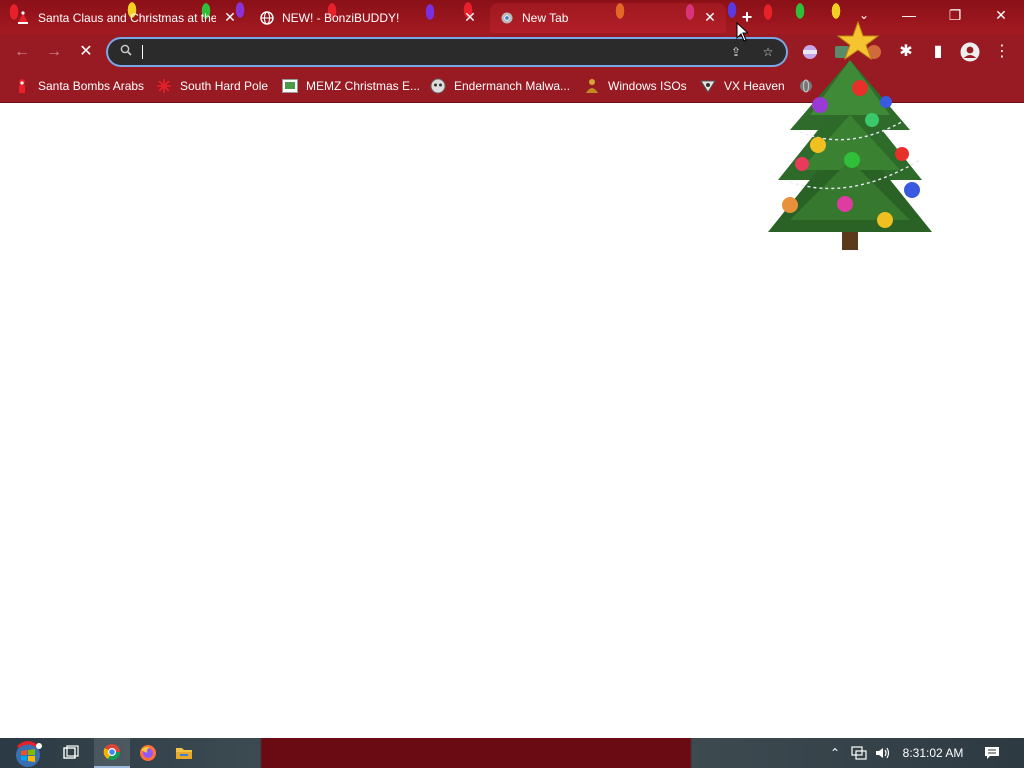 This screenshot has height=768, width=1024. What do you see at coordinates (22, 86) in the screenshot?
I see `santa-icon` at bounding box center [22, 86].